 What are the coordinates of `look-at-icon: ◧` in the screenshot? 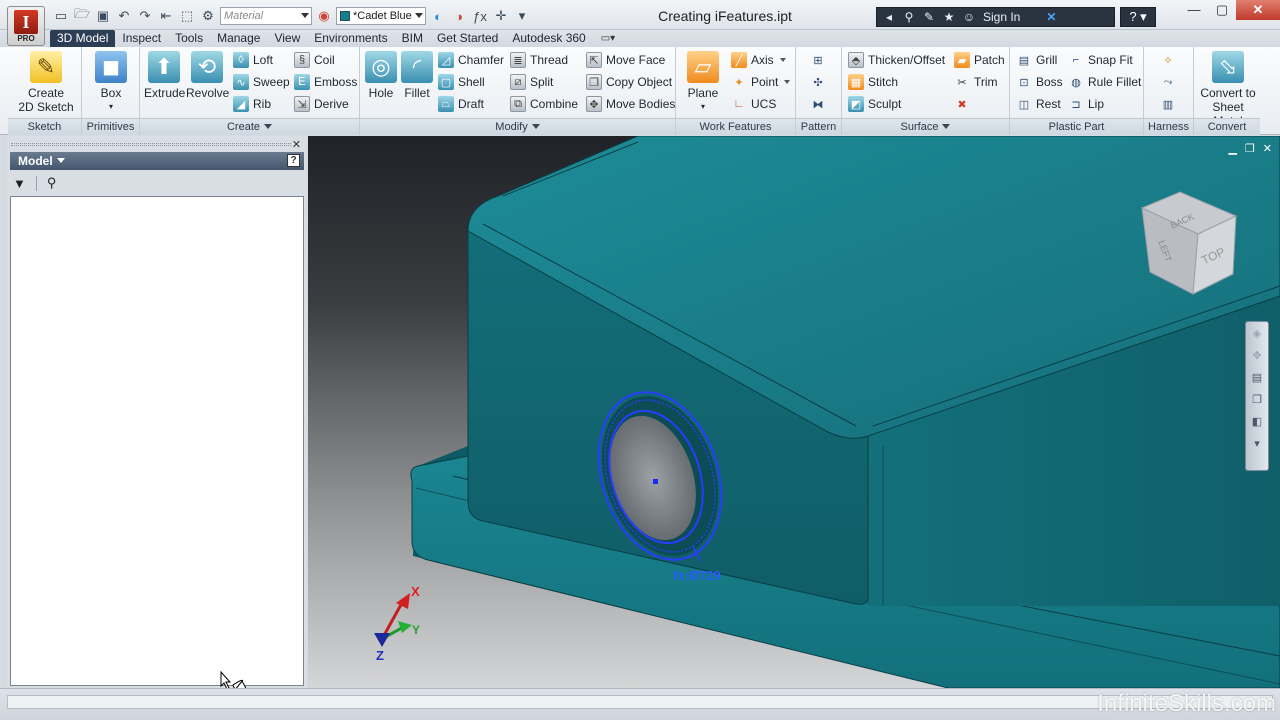 It's located at (1257, 422).